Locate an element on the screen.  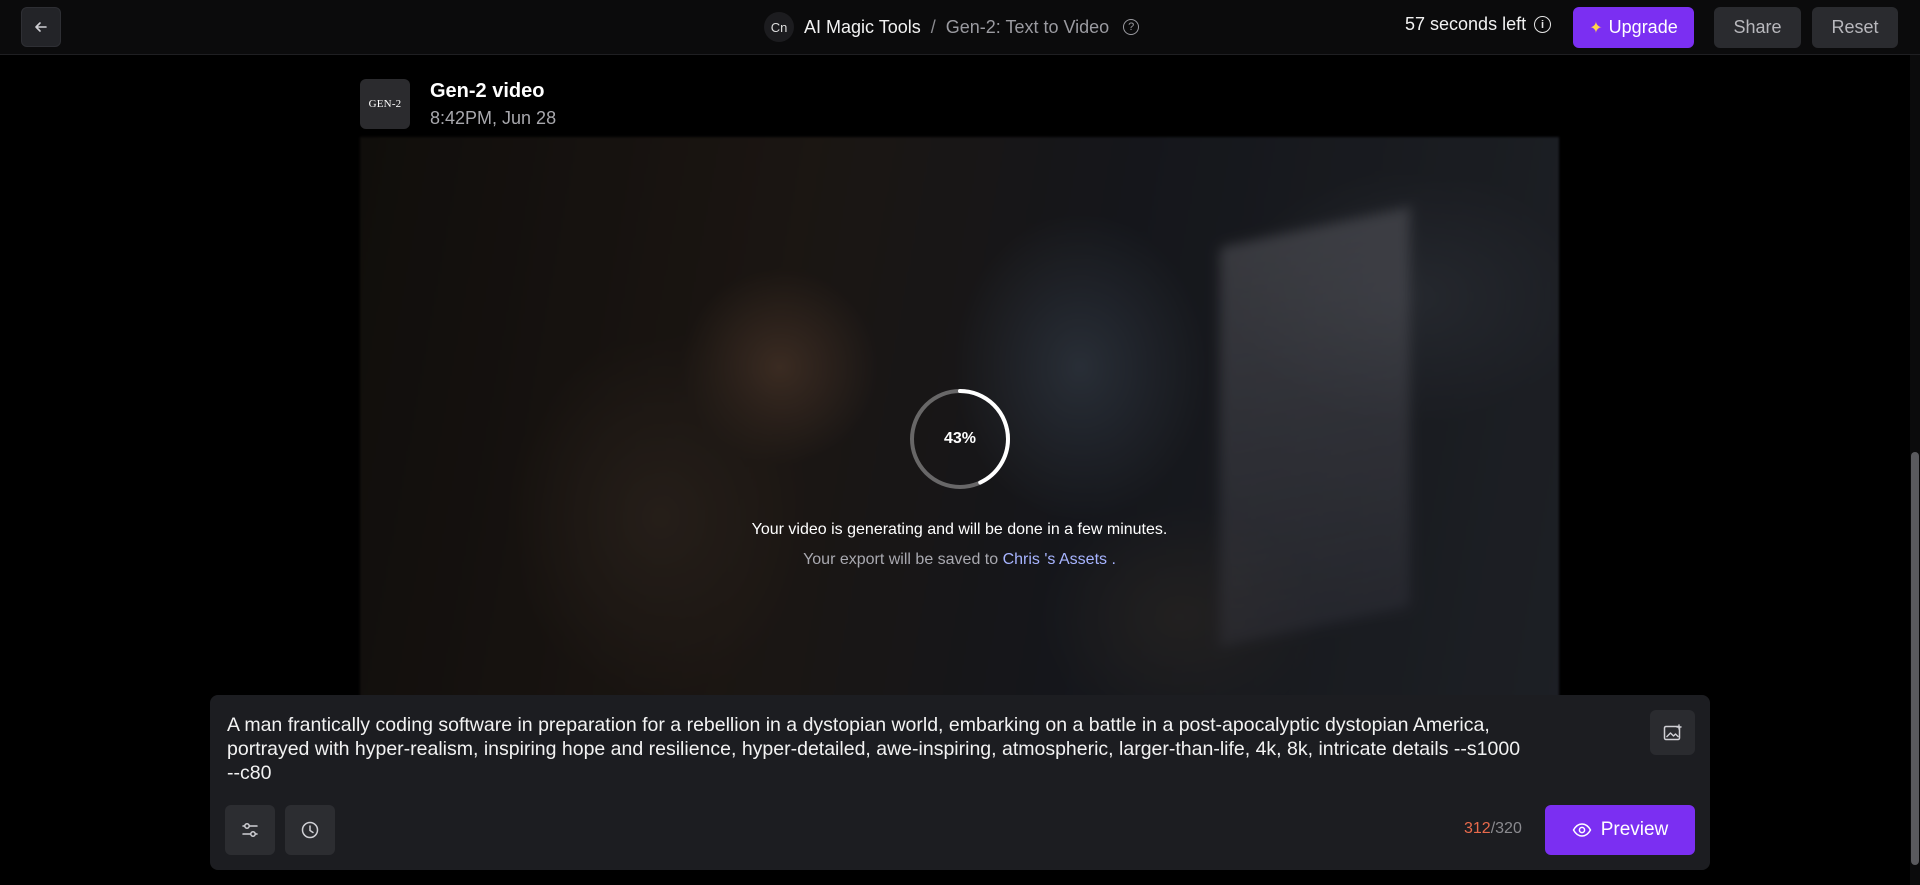
characters-used: 312 is located at coordinates (1477, 828).